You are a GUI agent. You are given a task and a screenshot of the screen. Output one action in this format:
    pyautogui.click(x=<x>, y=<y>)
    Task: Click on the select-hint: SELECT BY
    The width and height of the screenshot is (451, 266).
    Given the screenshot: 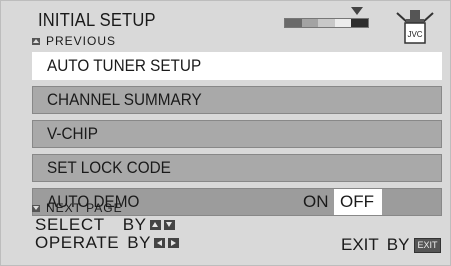 What is the action you would take?
    pyautogui.click(x=105, y=225)
    